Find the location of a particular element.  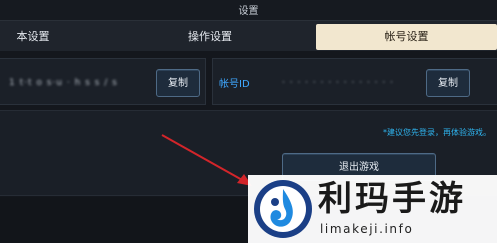

account-name-value: 1 t·t o s·u · h s s / s · C is located at coordinates (64, 83).